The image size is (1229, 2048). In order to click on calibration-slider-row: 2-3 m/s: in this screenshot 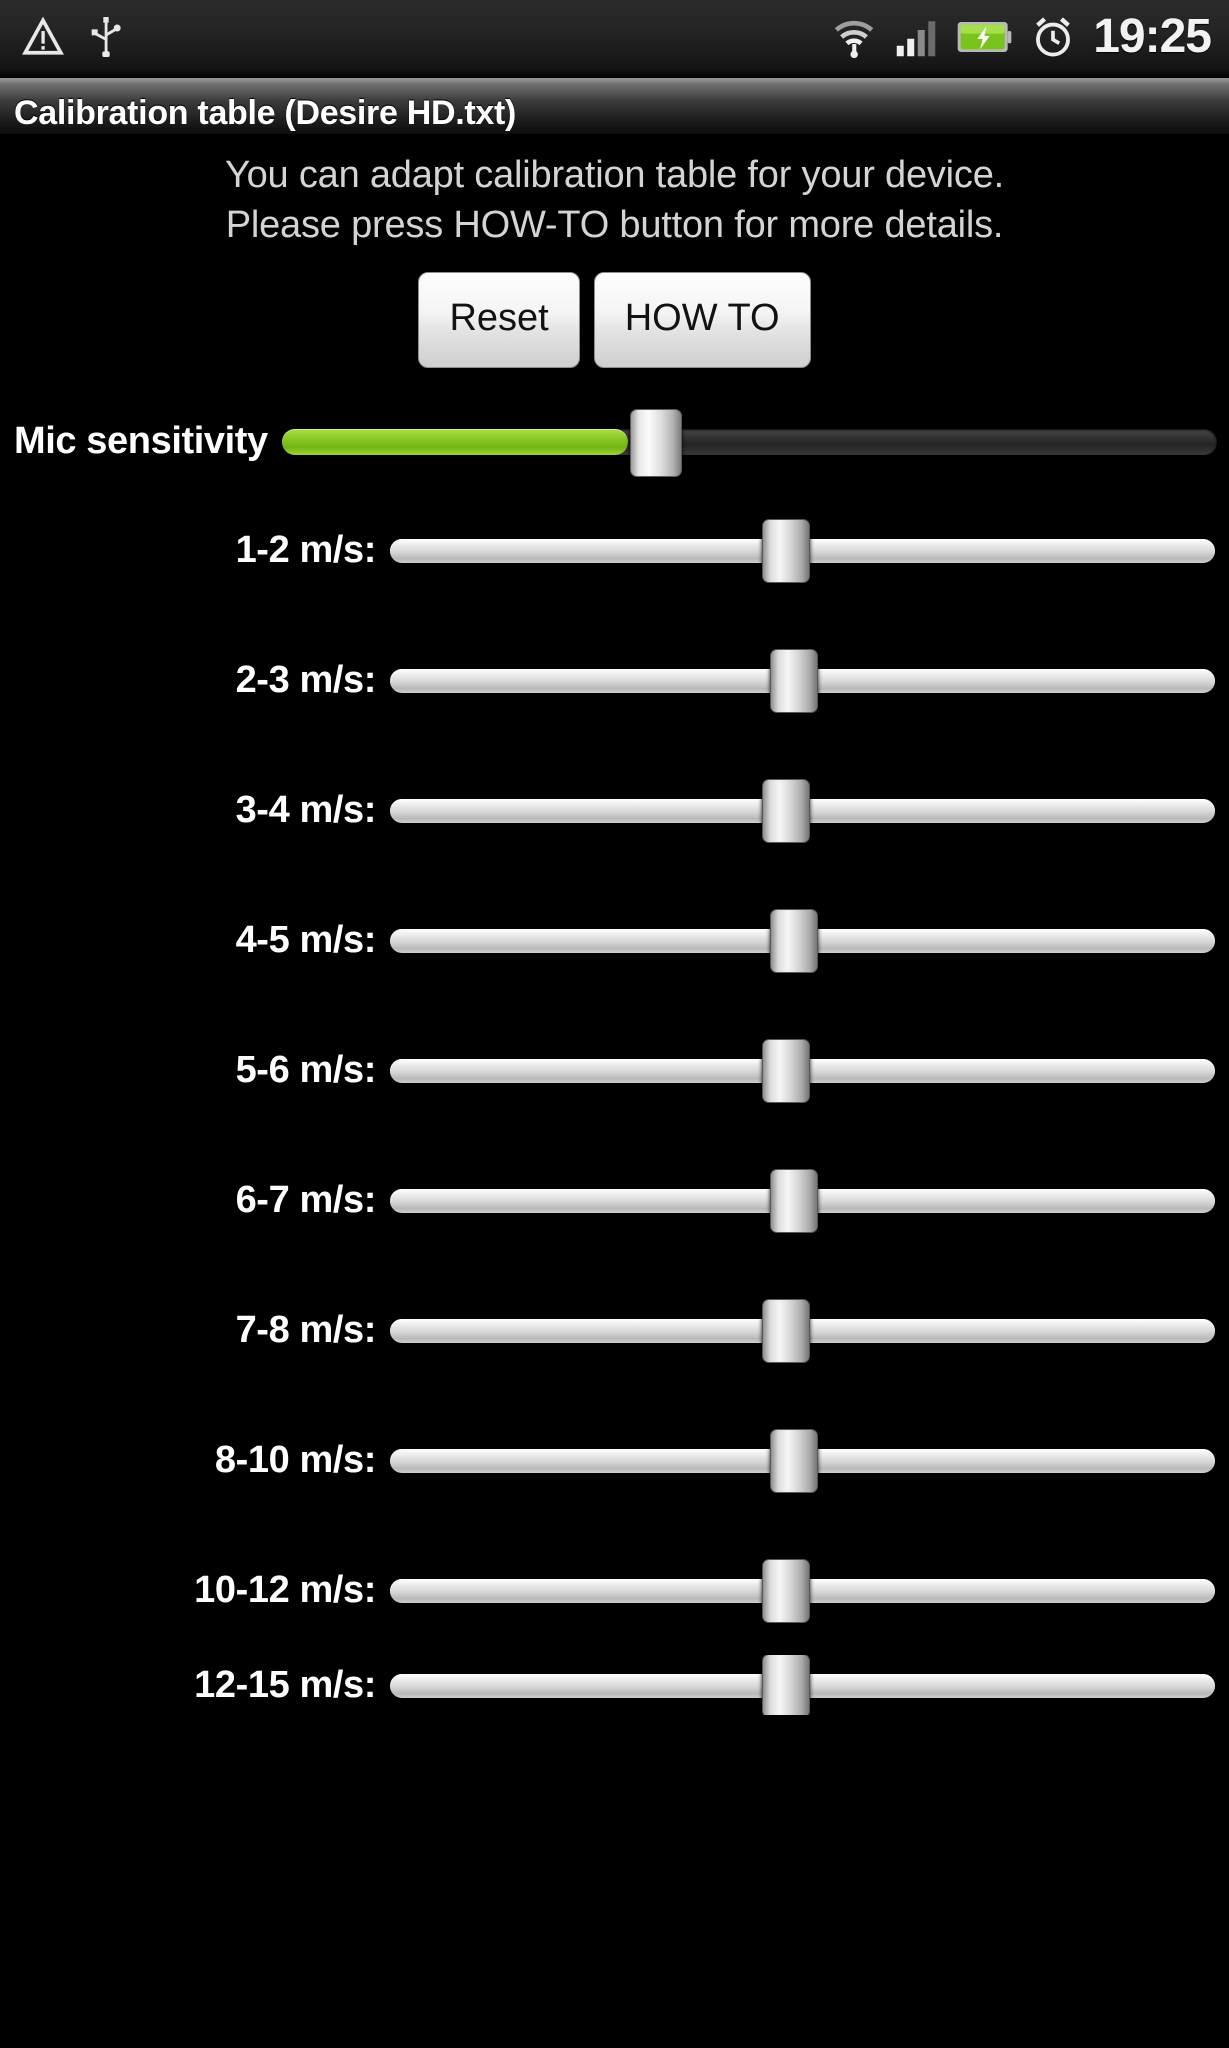, I will do `click(614, 680)`.